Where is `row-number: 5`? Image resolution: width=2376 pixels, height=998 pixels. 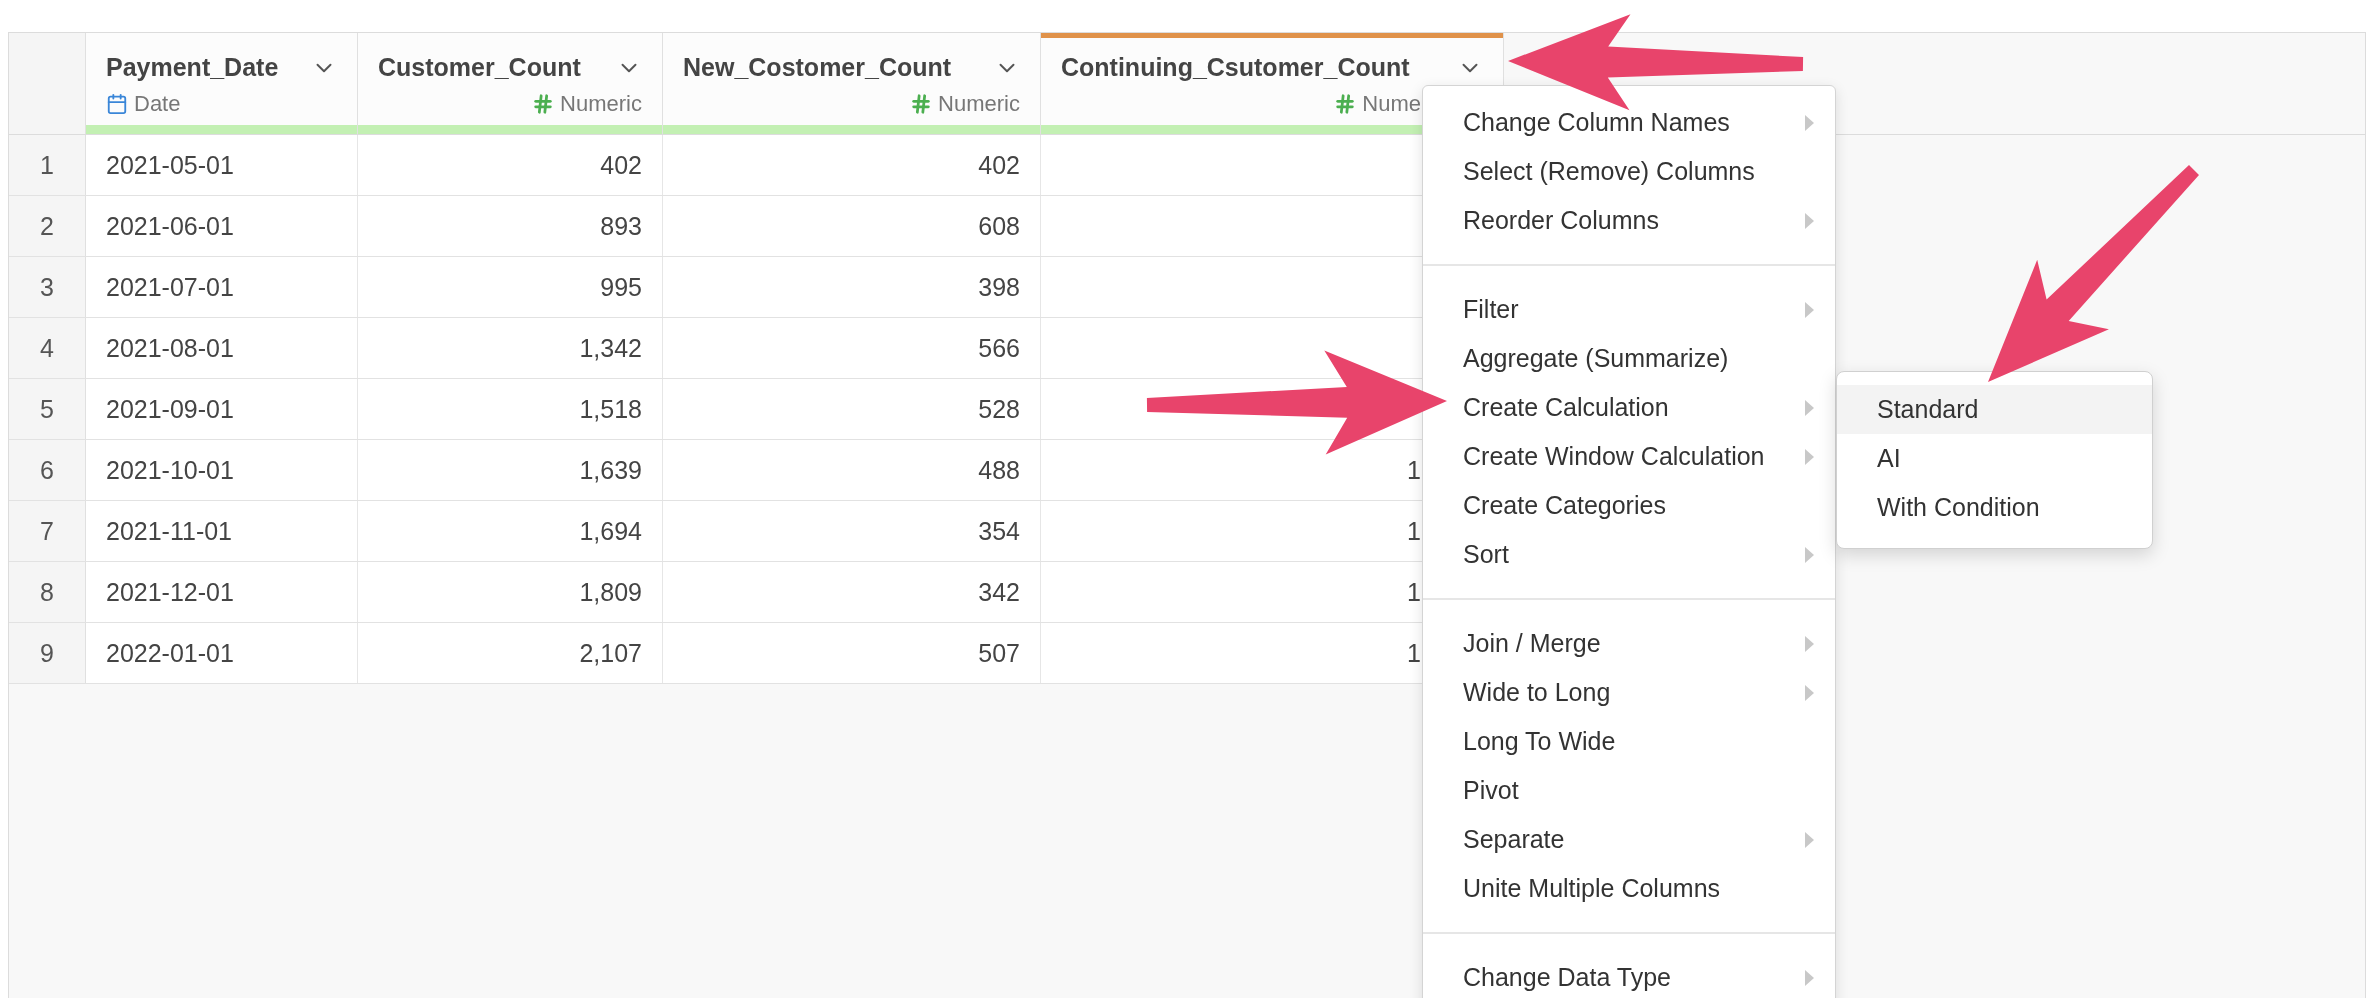 row-number: 5 is located at coordinates (47, 409).